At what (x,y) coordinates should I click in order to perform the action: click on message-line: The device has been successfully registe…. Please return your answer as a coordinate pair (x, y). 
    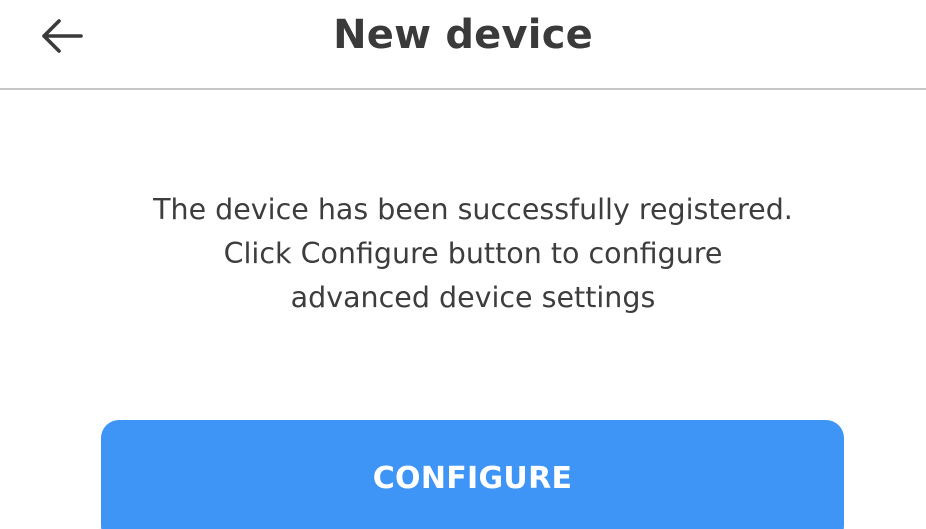
    Looking at the image, I should click on (473, 209).